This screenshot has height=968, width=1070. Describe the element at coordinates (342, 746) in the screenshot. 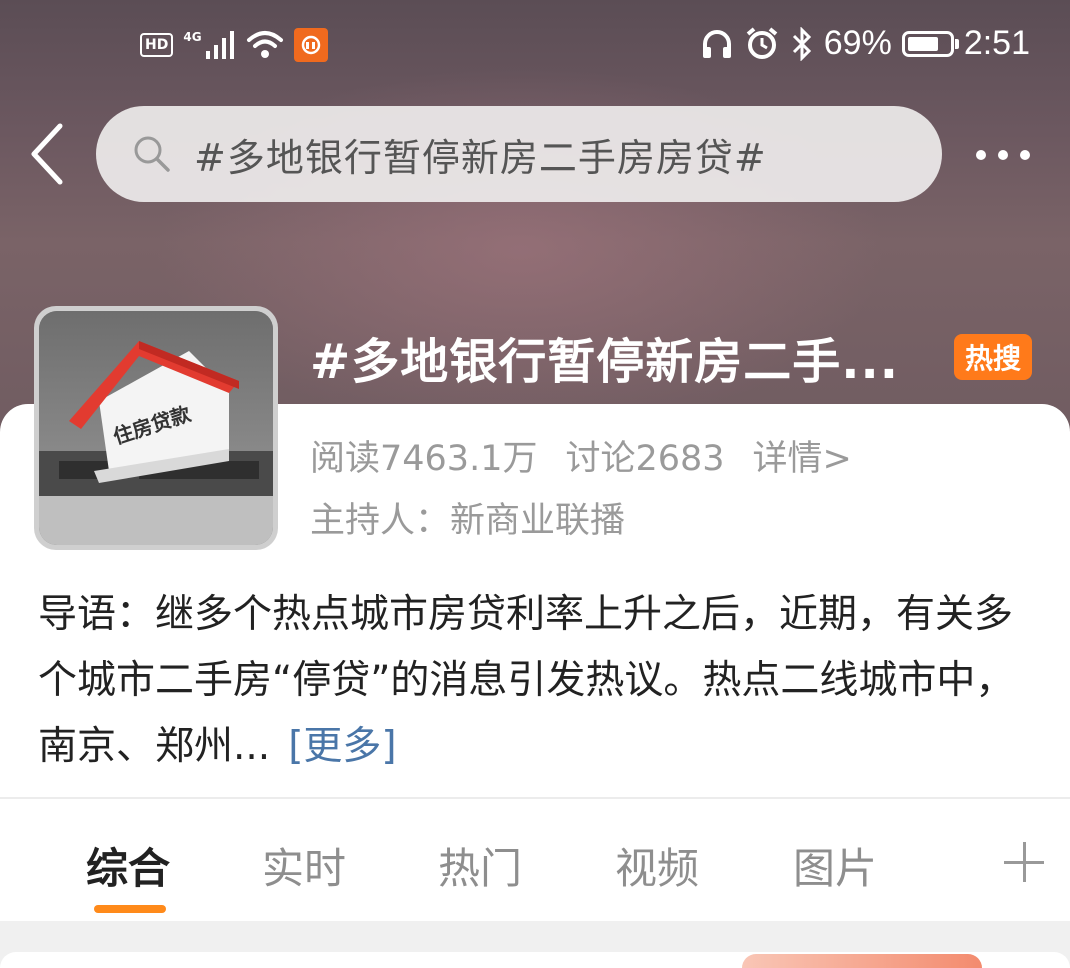

I see `intro-more-link: [更多]` at that location.